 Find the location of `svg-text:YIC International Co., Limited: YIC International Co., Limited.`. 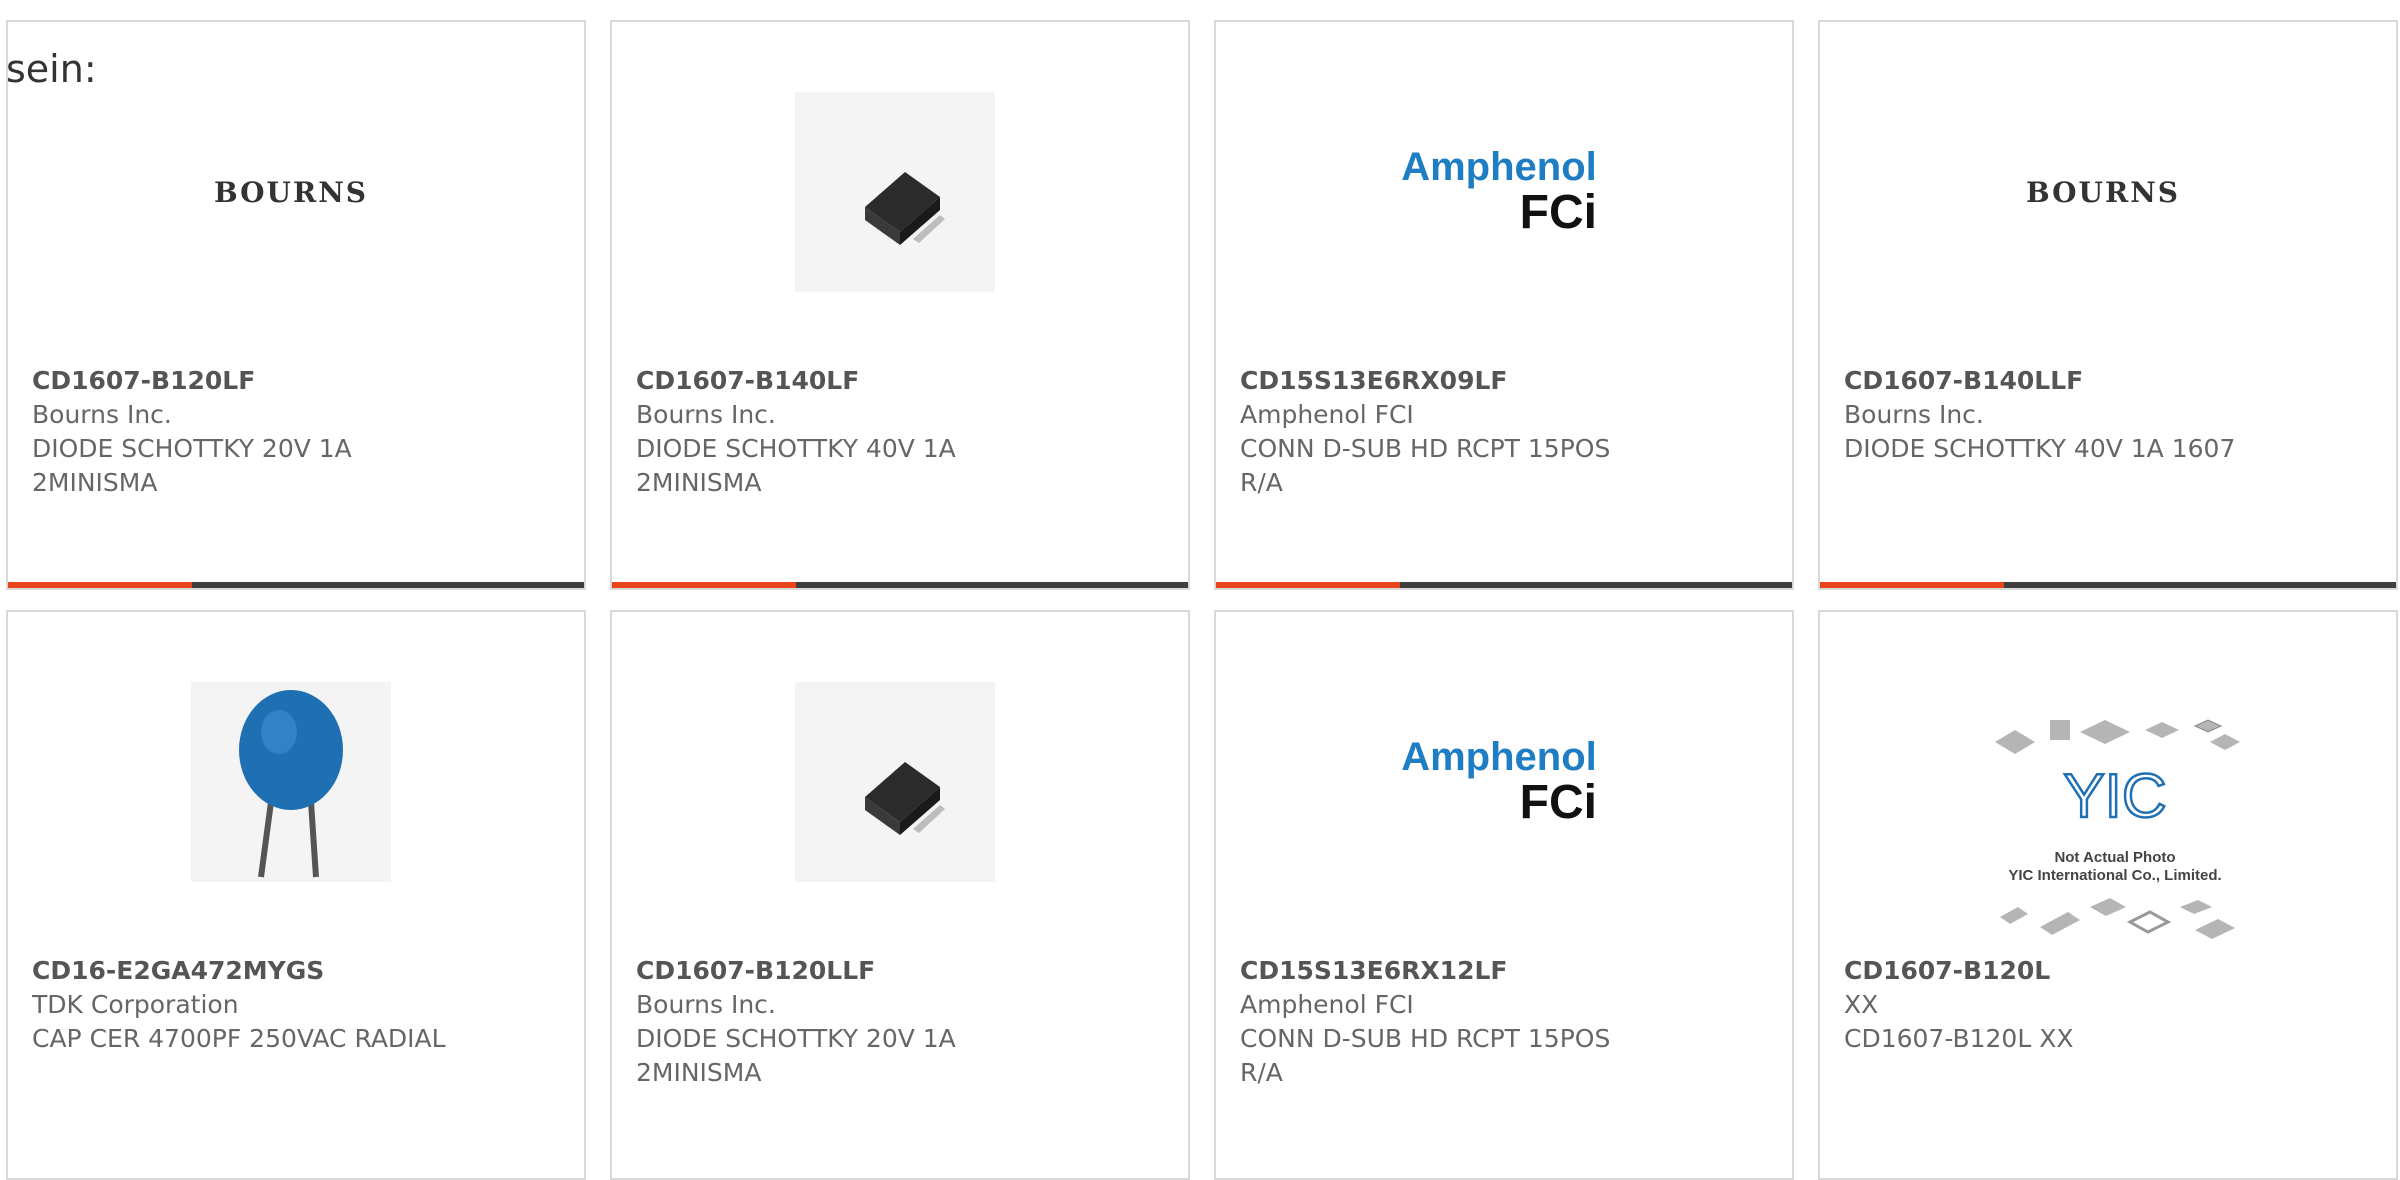

svg-text:YIC International Co., Limited: YIC International Co., Limited. is located at coordinates (2114, 875).